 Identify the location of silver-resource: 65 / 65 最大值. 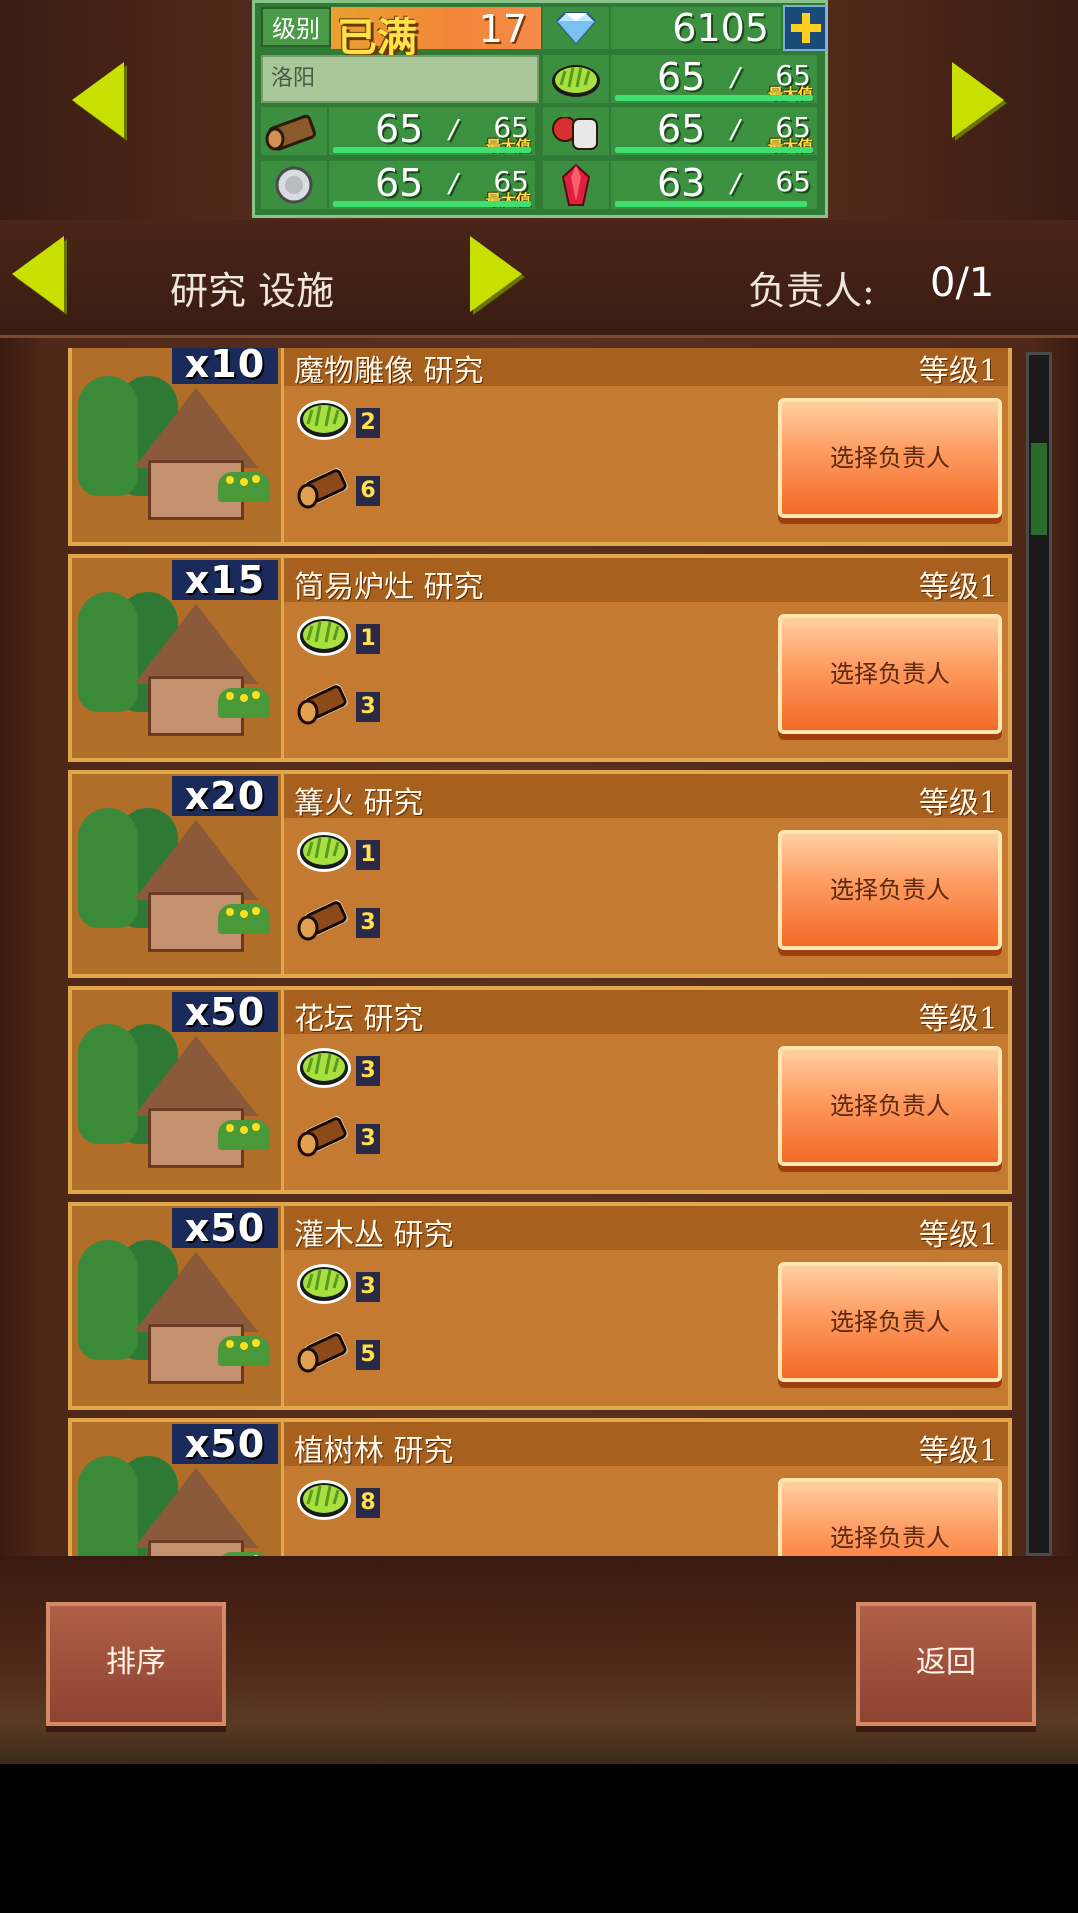
(432, 185).